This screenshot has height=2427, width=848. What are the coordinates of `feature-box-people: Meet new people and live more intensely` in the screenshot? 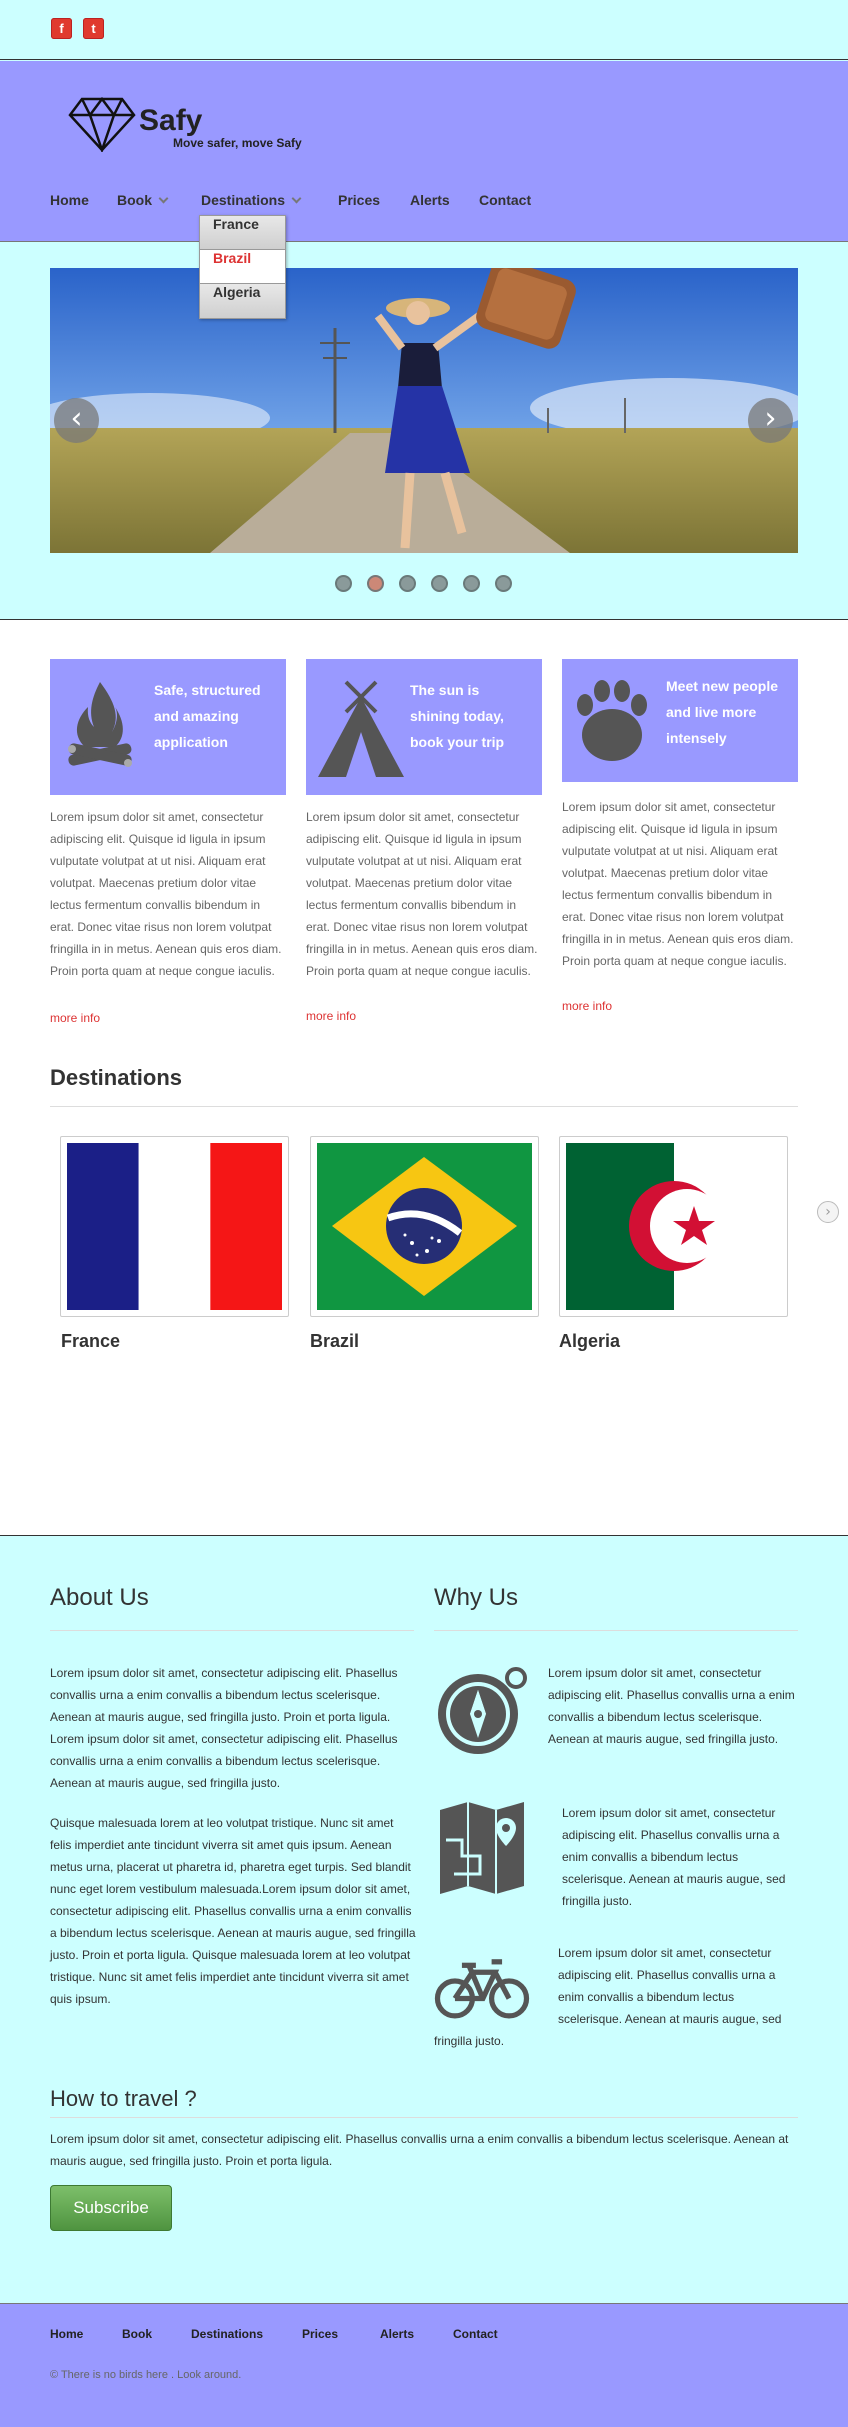 It's located at (680, 720).